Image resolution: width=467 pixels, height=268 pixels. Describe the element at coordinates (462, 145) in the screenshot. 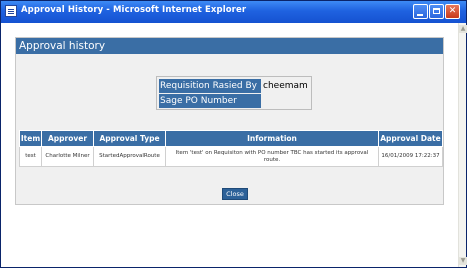

I see `vertical-scrollbar: ▲ ▼` at that location.